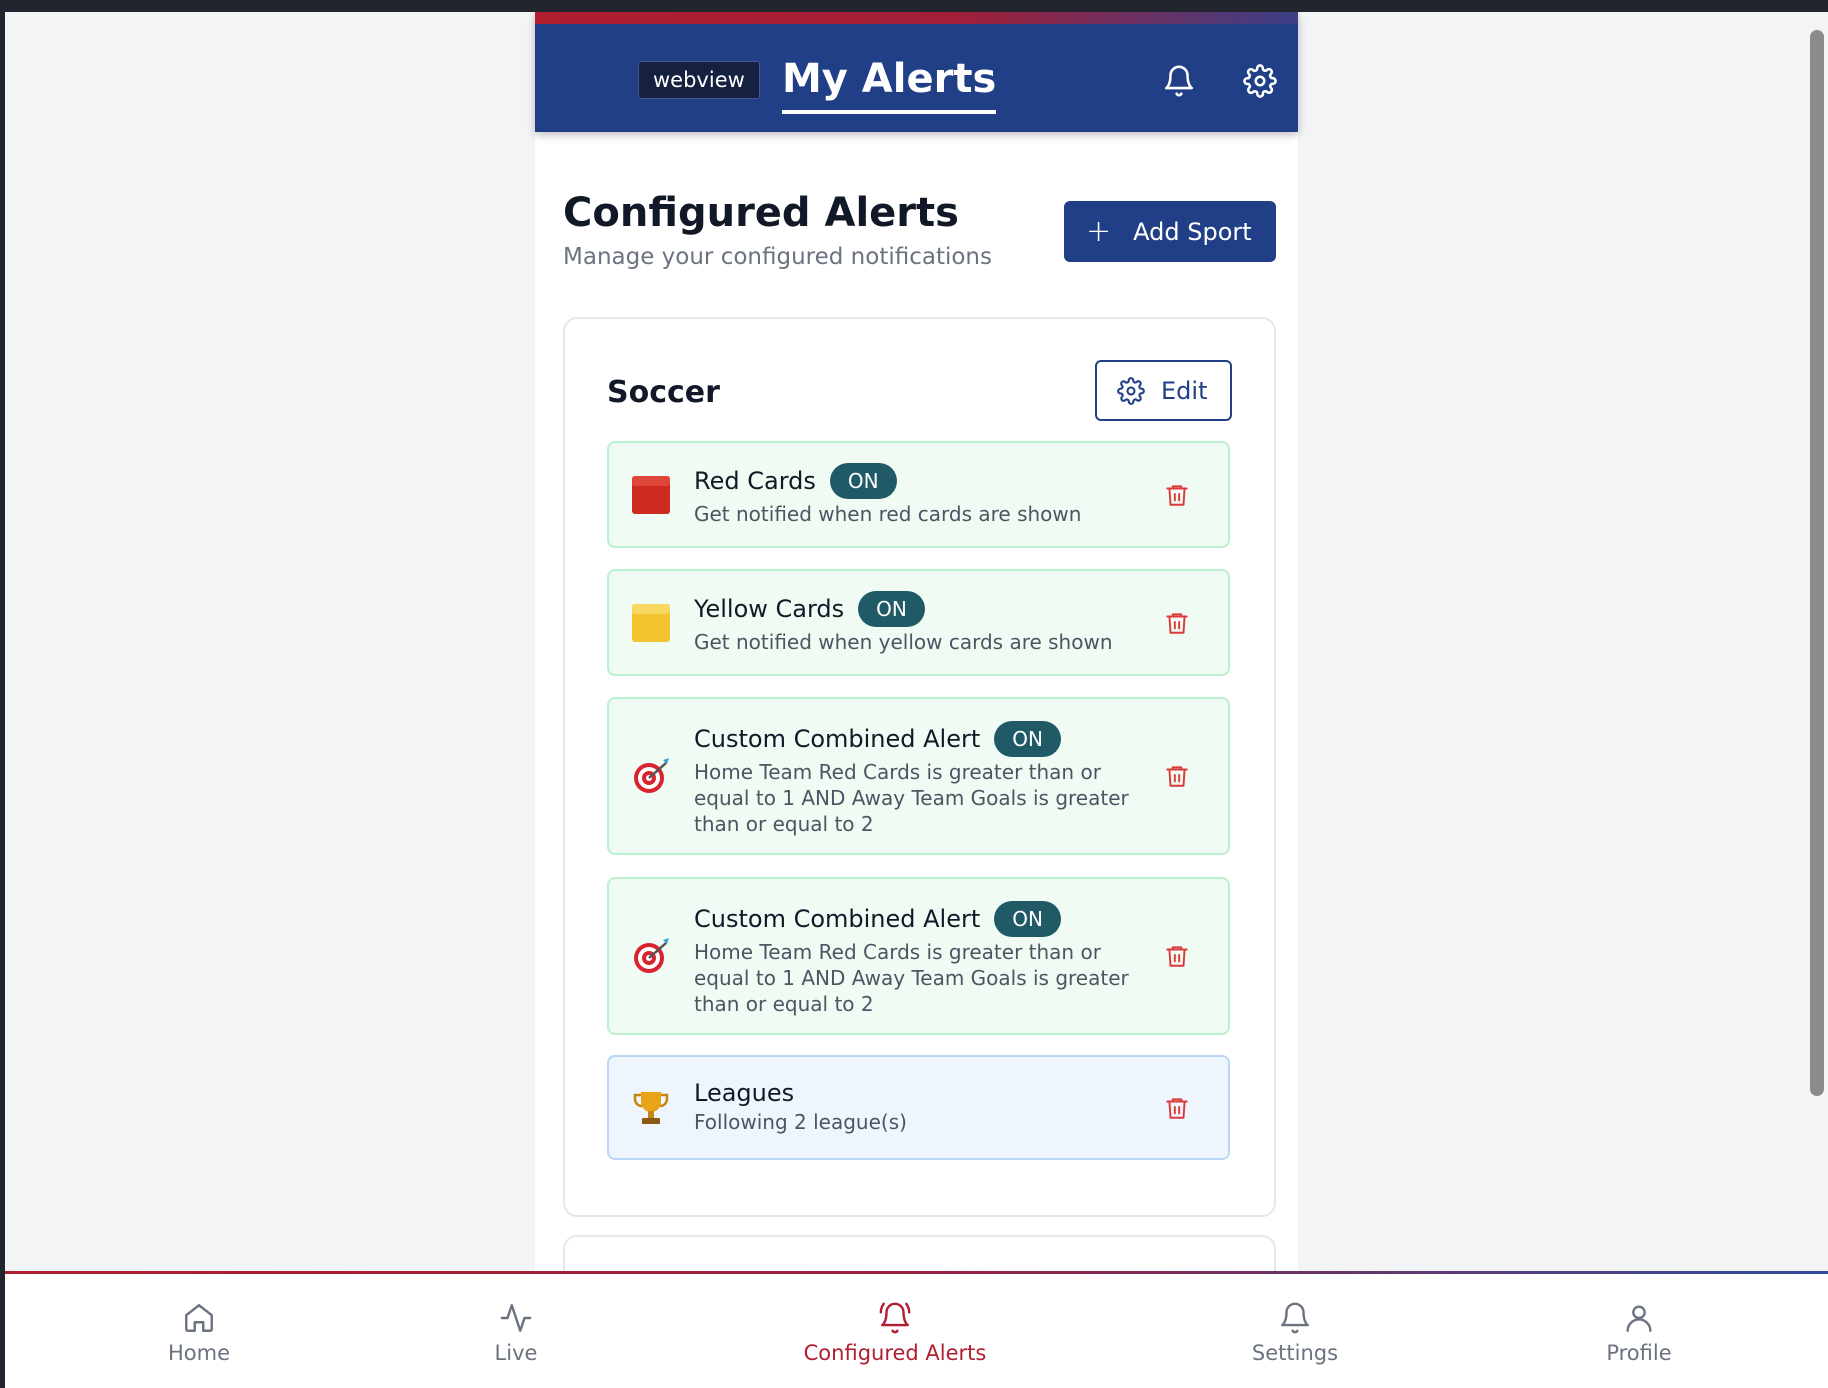 This screenshot has height=1388, width=1828. I want to click on alert-description: Get notified when red cards are shown, so click(888, 514).